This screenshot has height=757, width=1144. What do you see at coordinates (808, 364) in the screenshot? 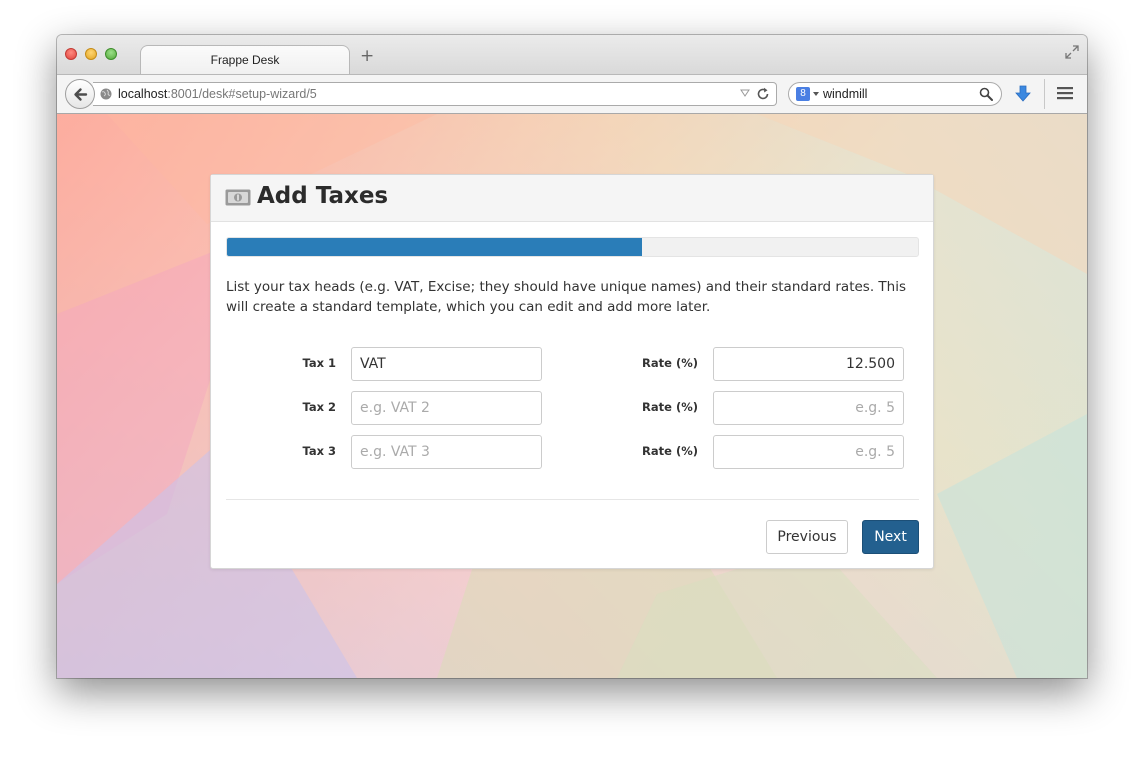
I see `rate-1-input: 12.500` at bounding box center [808, 364].